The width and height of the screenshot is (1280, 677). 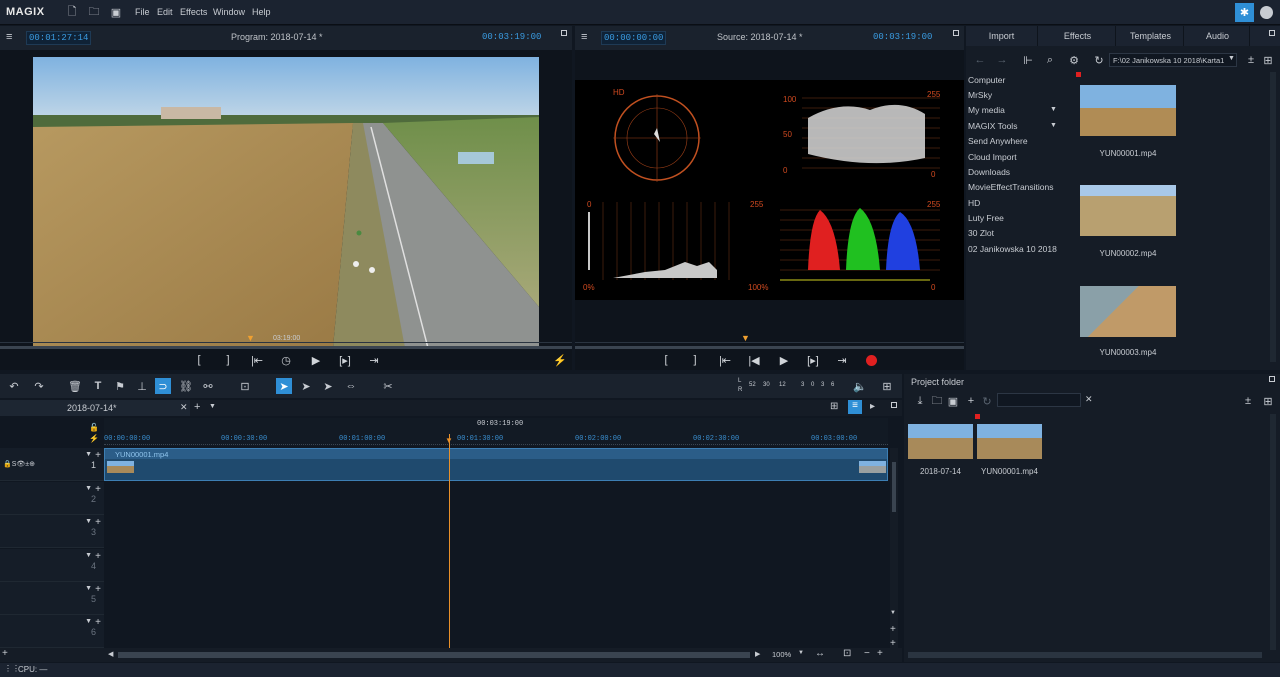 I want to click on add-track-icon: +, so click(x=893, y=629).